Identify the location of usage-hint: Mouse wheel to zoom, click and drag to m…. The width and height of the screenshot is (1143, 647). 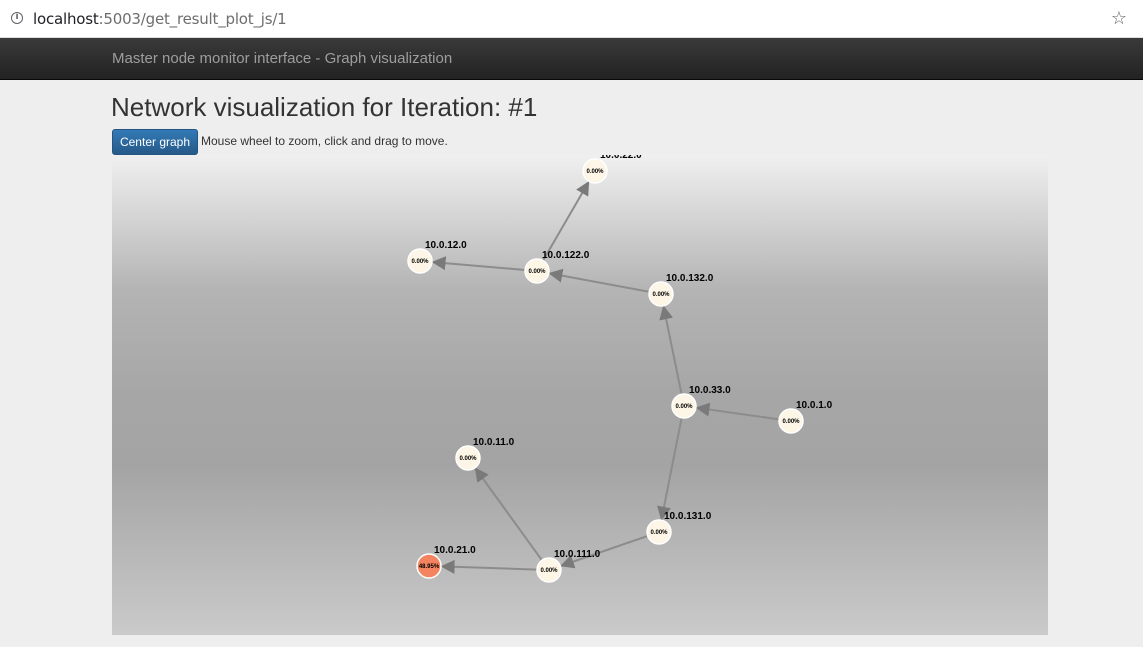
(324, 141).